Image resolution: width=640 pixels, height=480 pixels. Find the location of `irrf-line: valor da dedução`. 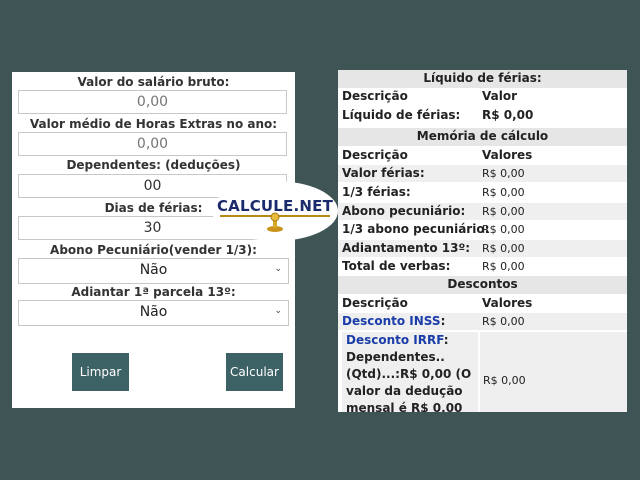

irrf-line: valor da dedução is located at coordinates (404, 391).